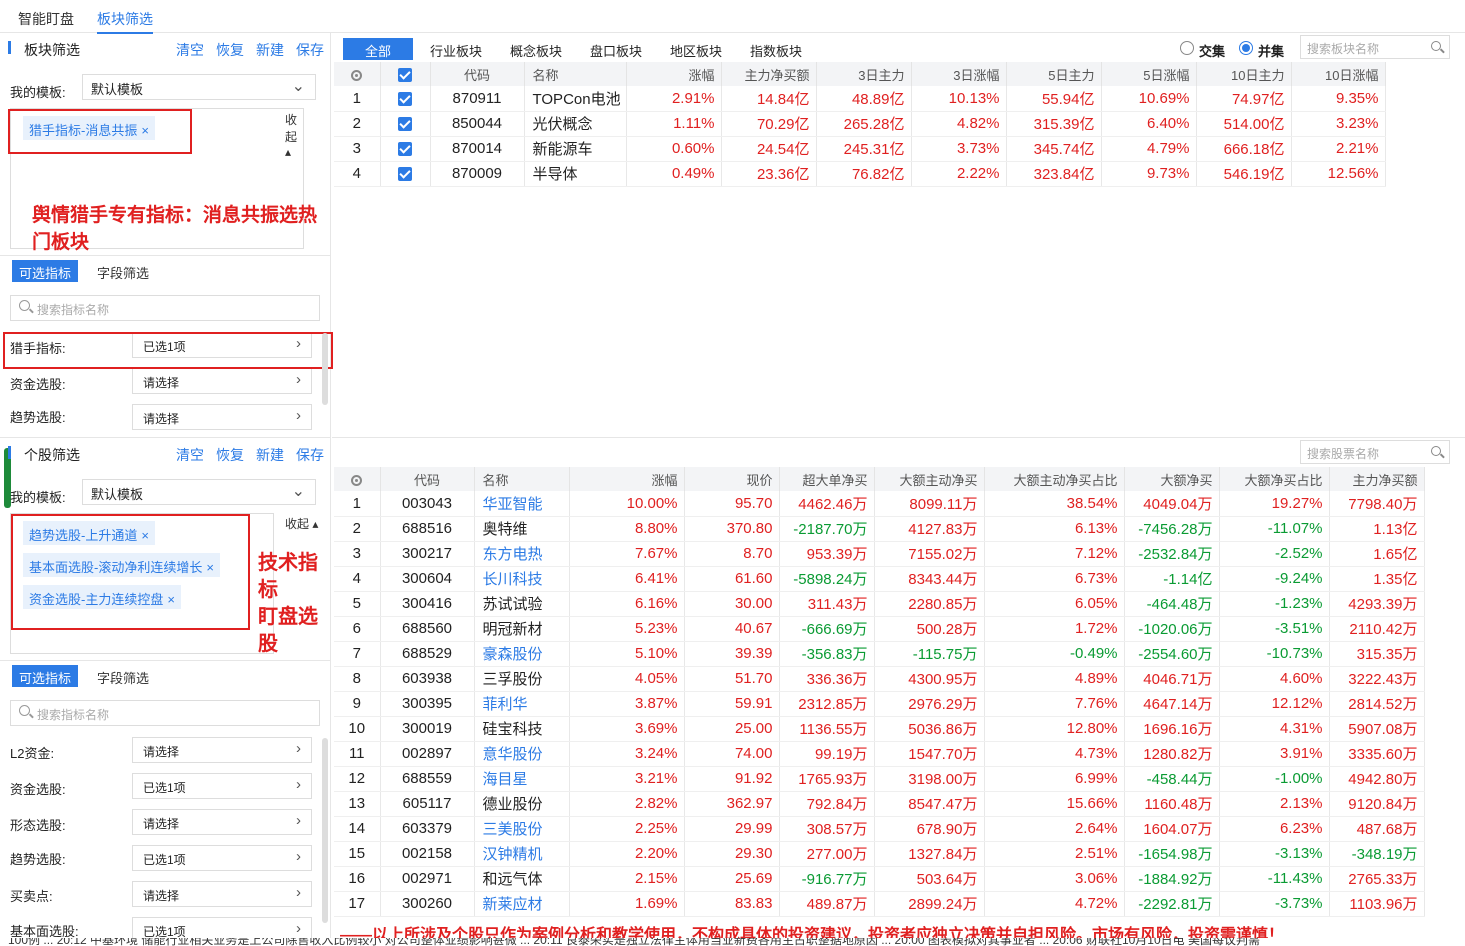  I want to click on l2-fund-select: 请选择 ›, so click(222, 750).